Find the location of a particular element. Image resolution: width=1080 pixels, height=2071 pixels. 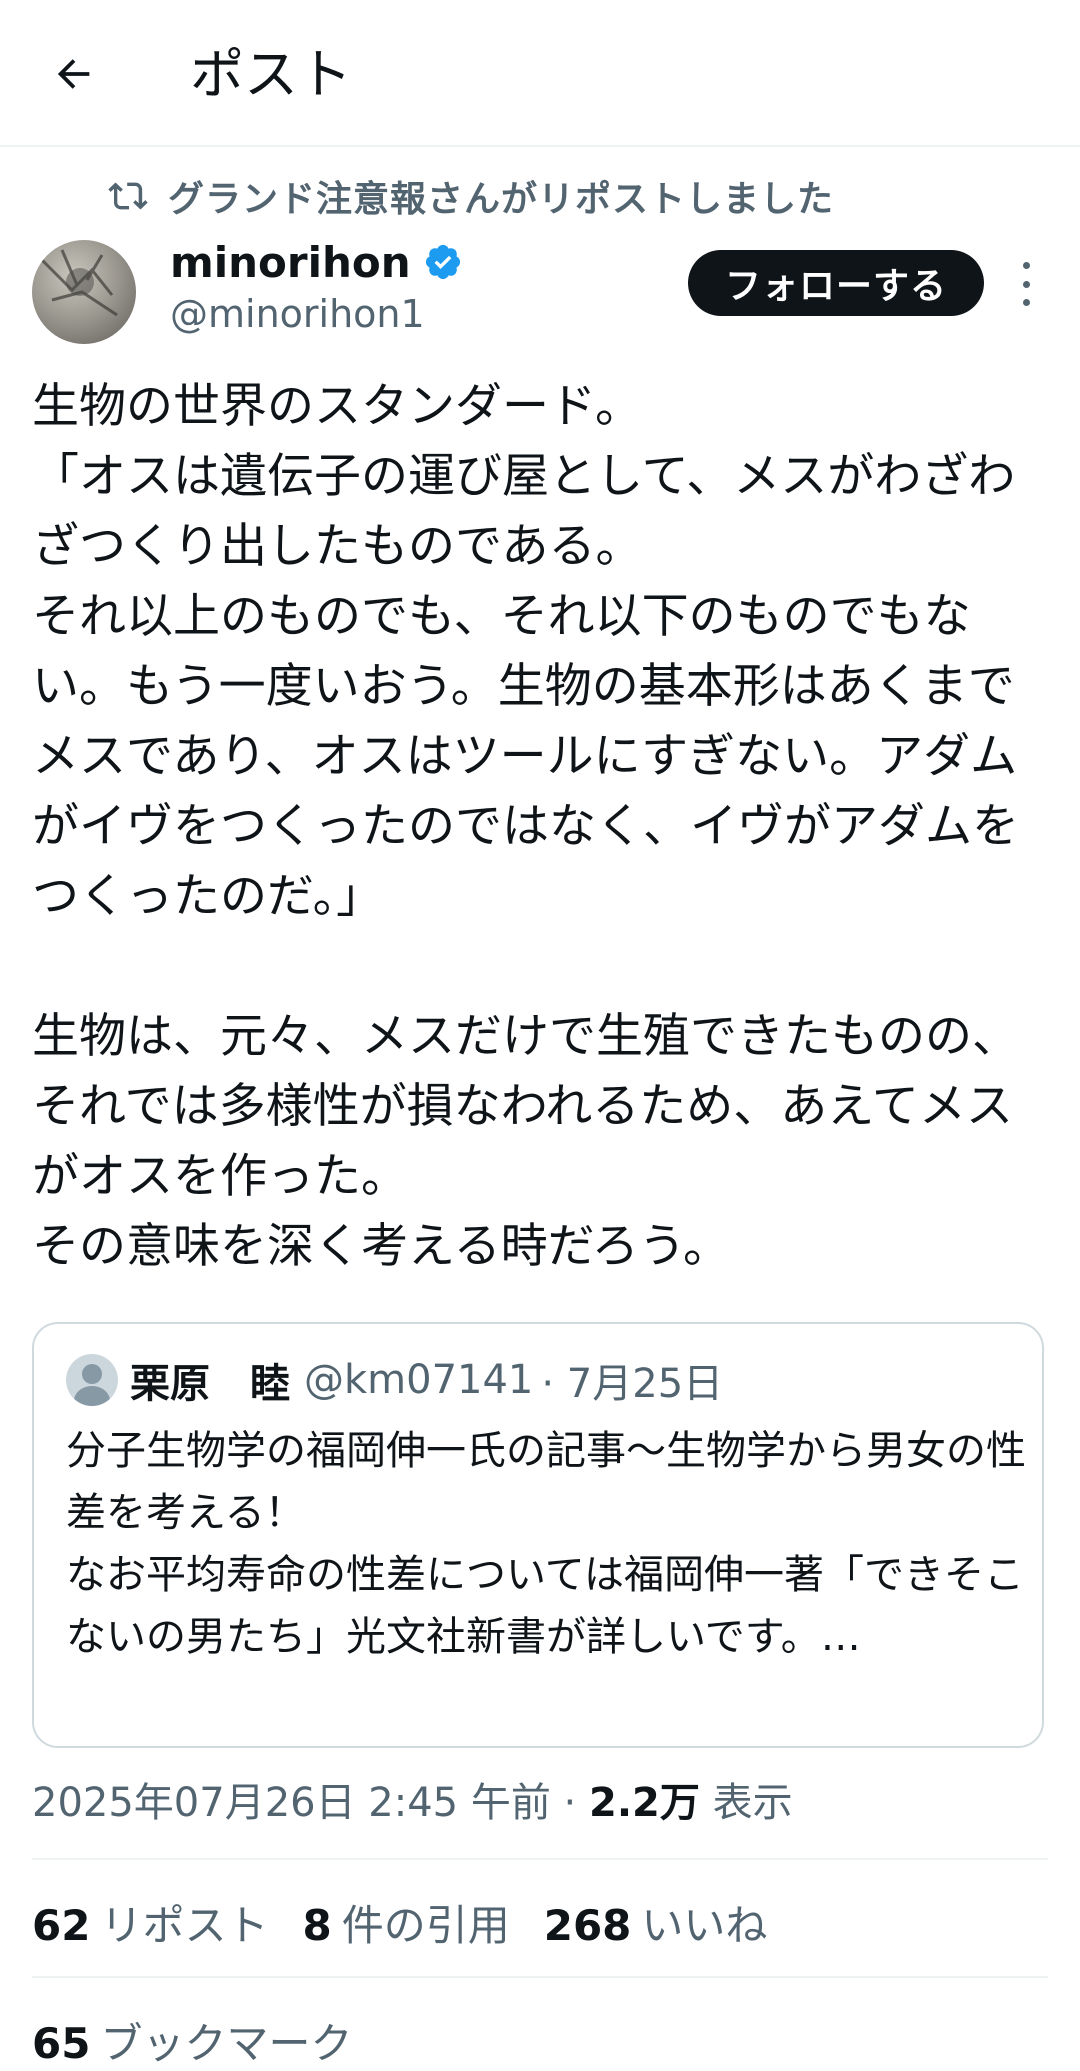

bookmarks-count: 65 is located at coordinates (61, 2043).